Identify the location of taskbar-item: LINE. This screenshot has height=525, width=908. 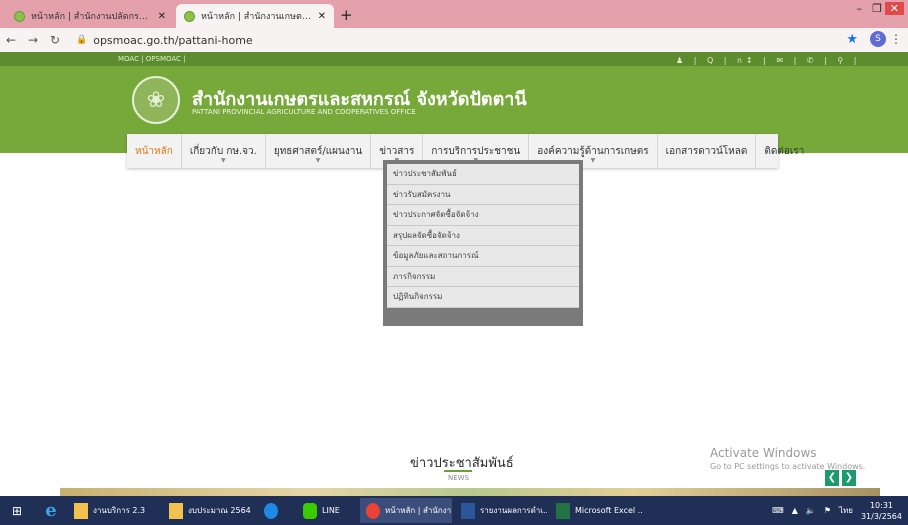
(327, 510).